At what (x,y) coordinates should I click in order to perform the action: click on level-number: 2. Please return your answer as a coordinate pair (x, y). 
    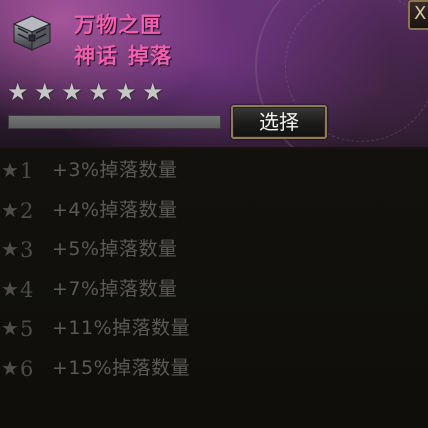
    Looking at the image, I should click on (27, 210).